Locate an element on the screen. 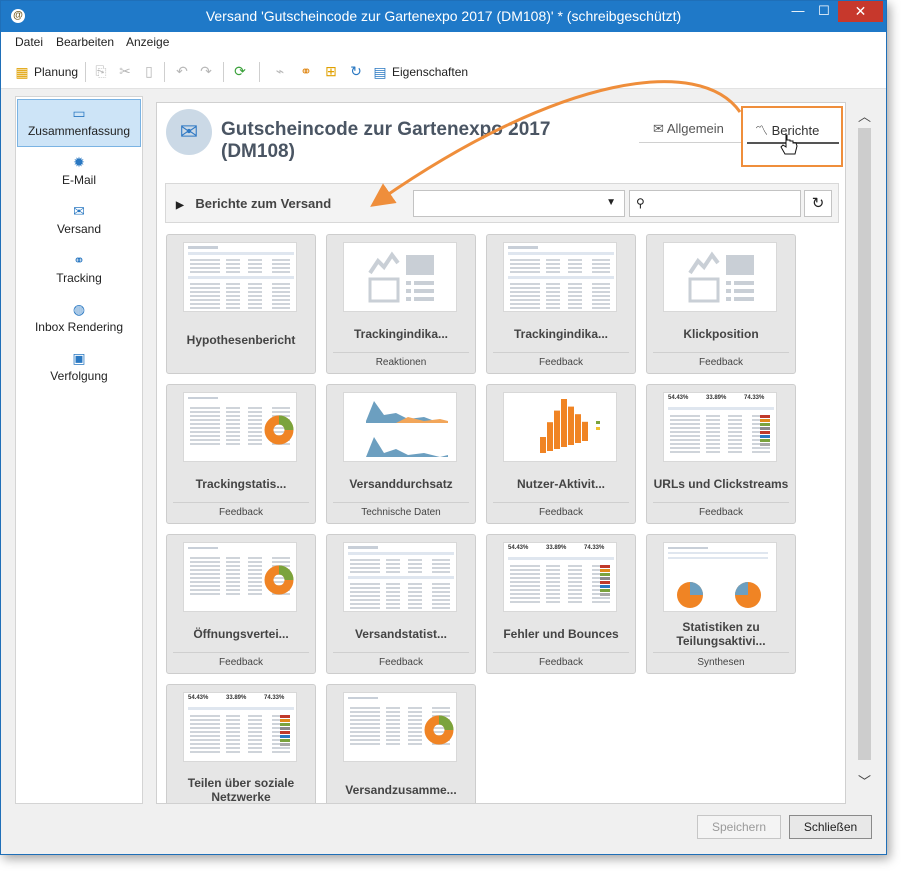  refresh-icon: ⟳ is located at coordinates (240, 71).